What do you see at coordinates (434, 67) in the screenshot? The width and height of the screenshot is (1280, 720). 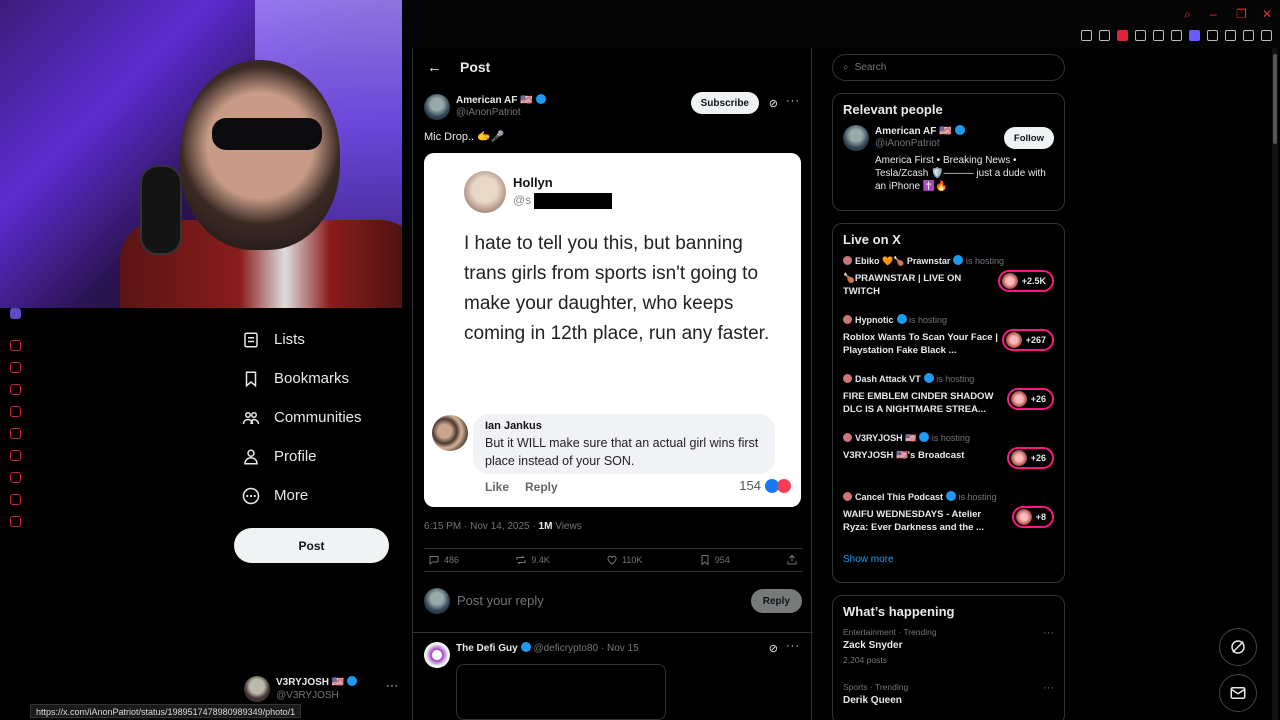 I see `back-arrow-icon: ←` at bounding box center [434, 67].